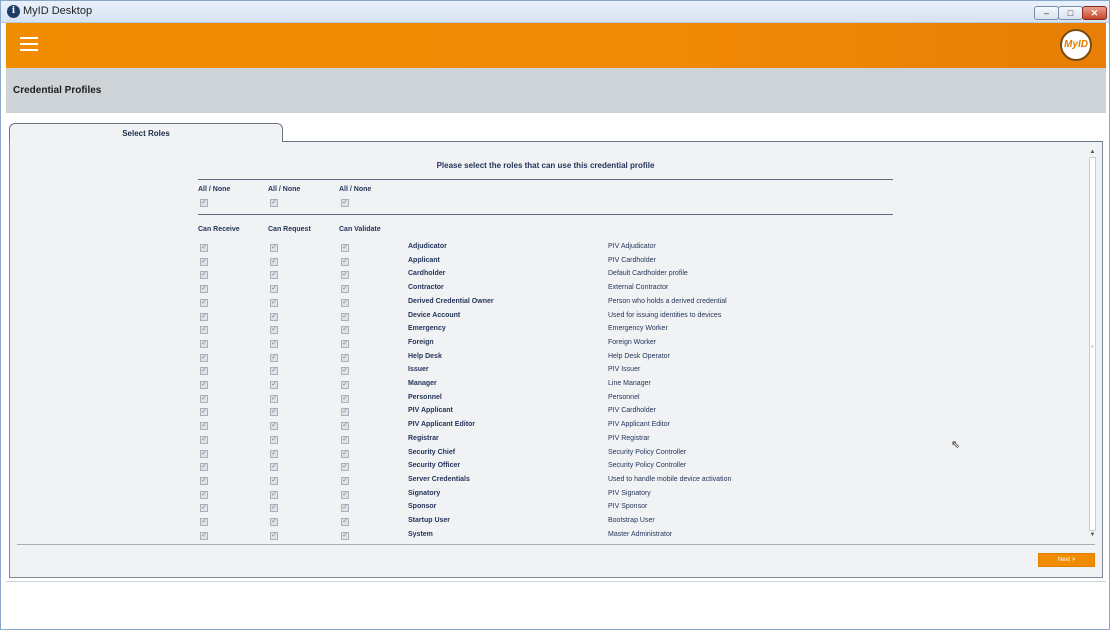 The height and width of the screenshot is (630, 1110). I want to click on role-description: Foreign Worker, so click(632, 342).